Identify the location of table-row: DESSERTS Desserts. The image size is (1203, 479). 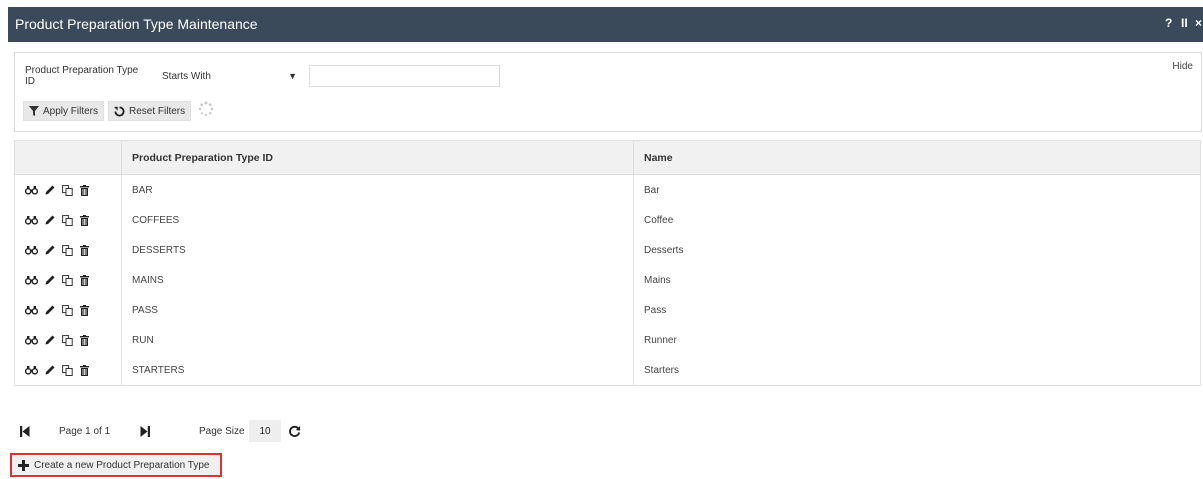
(607, 250).